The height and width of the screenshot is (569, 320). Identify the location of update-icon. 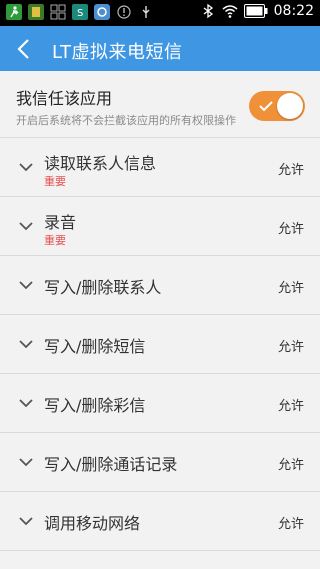
(102, 12).